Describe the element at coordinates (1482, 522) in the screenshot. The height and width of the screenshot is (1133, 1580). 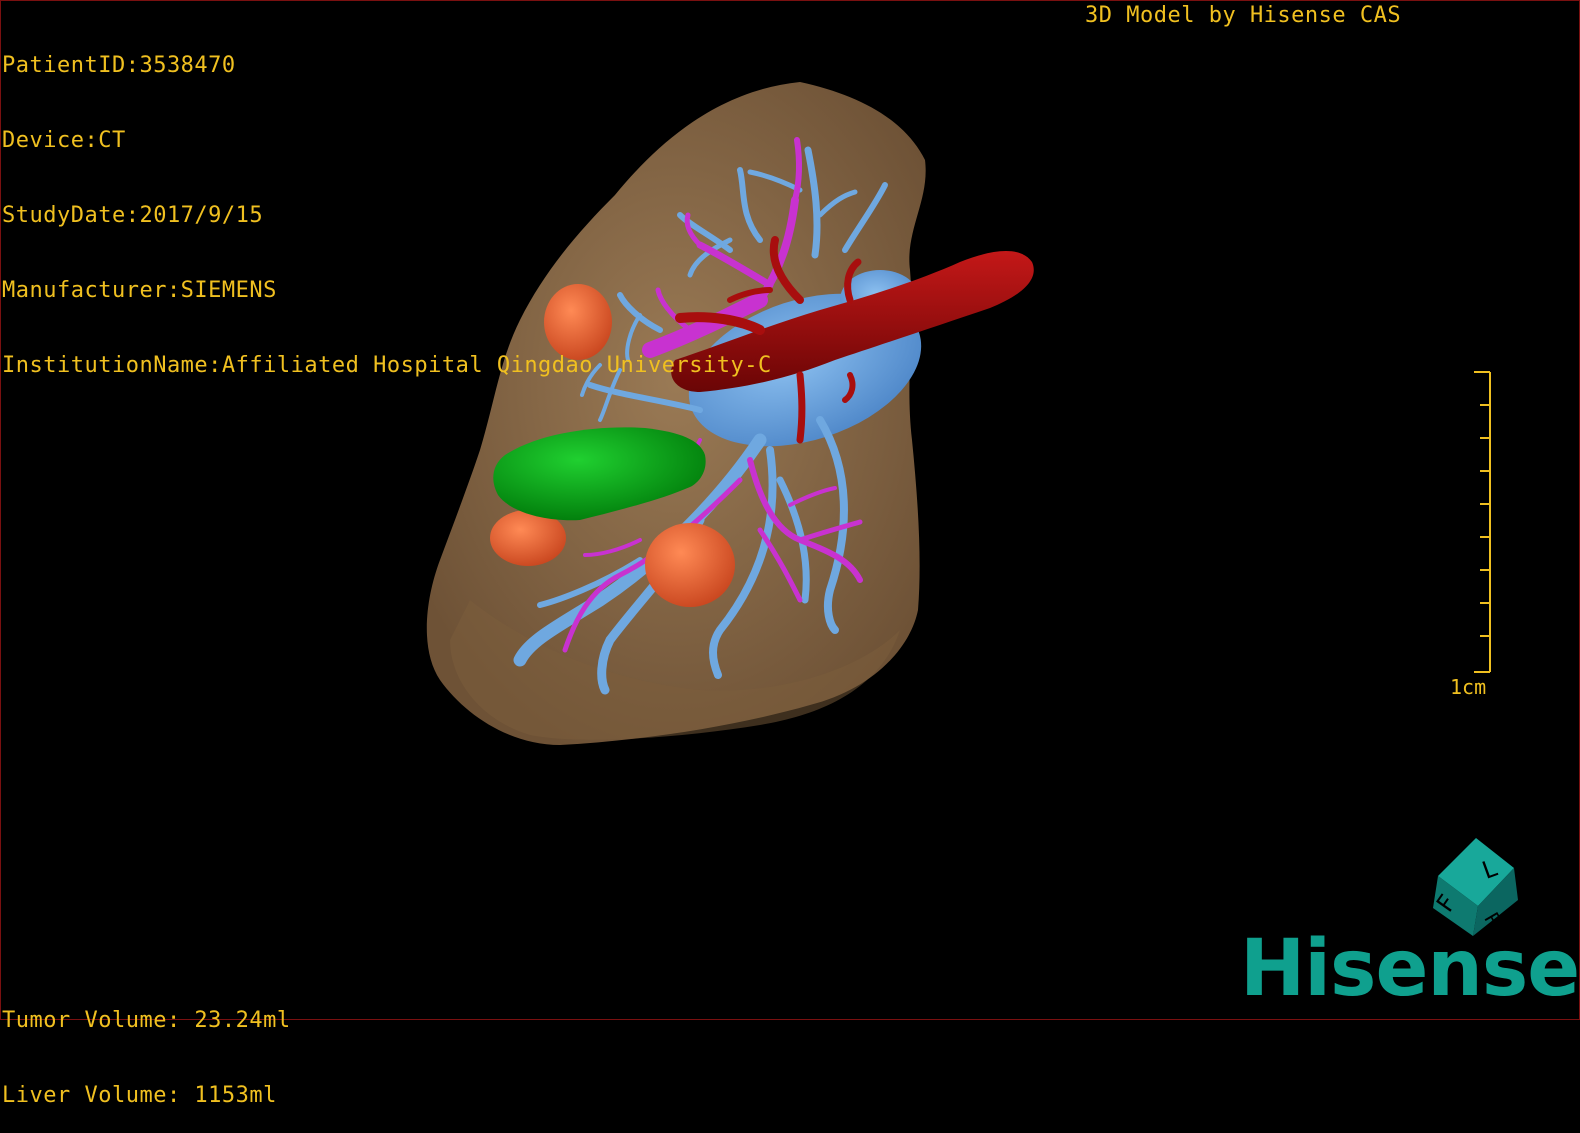
I see `scale-bar` at that location.